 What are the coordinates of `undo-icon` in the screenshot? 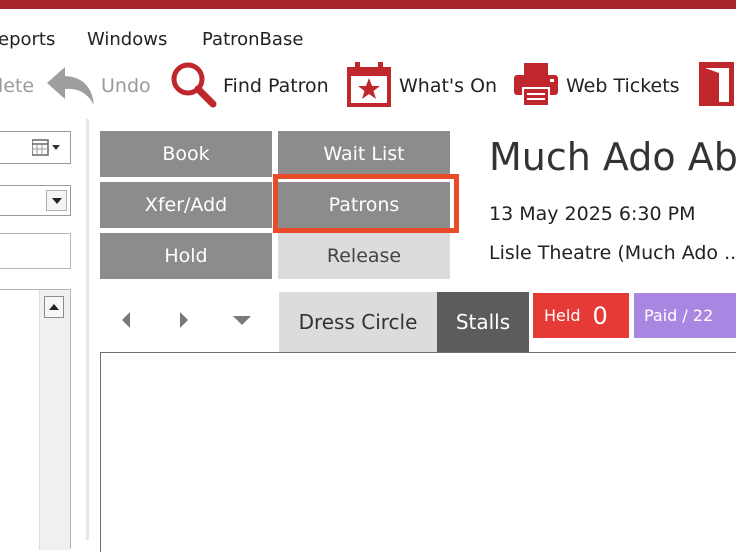 It's located at (70, 86).